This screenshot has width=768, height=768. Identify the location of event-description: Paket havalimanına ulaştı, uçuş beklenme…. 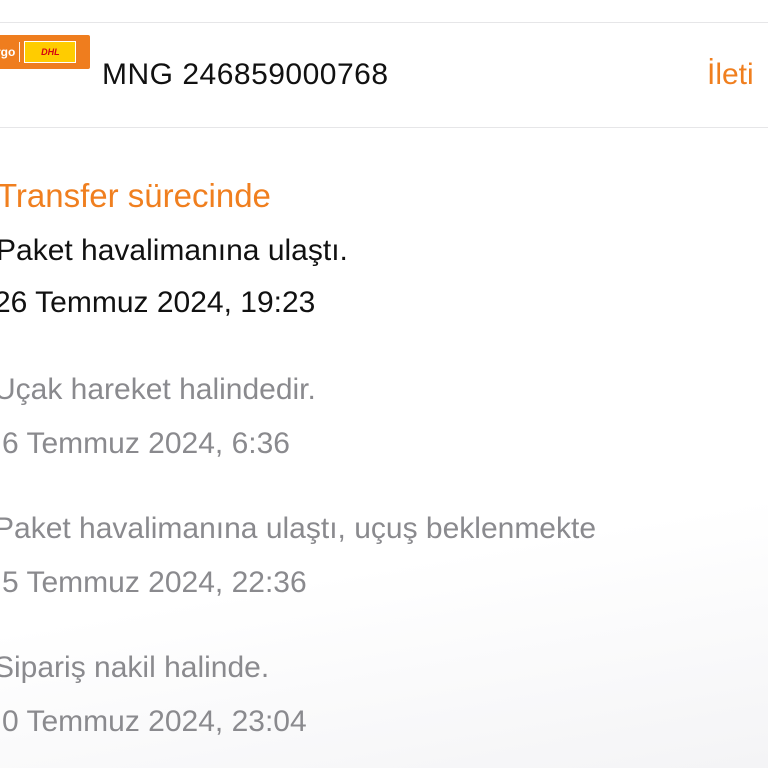
(298, 528).